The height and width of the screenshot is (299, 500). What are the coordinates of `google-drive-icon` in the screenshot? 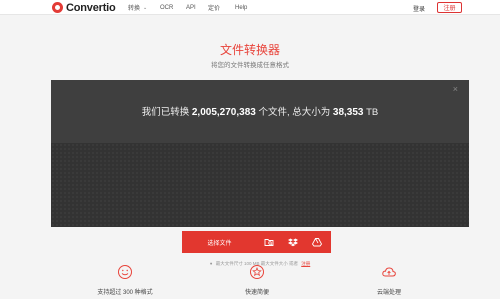 It's located at (317, 242).